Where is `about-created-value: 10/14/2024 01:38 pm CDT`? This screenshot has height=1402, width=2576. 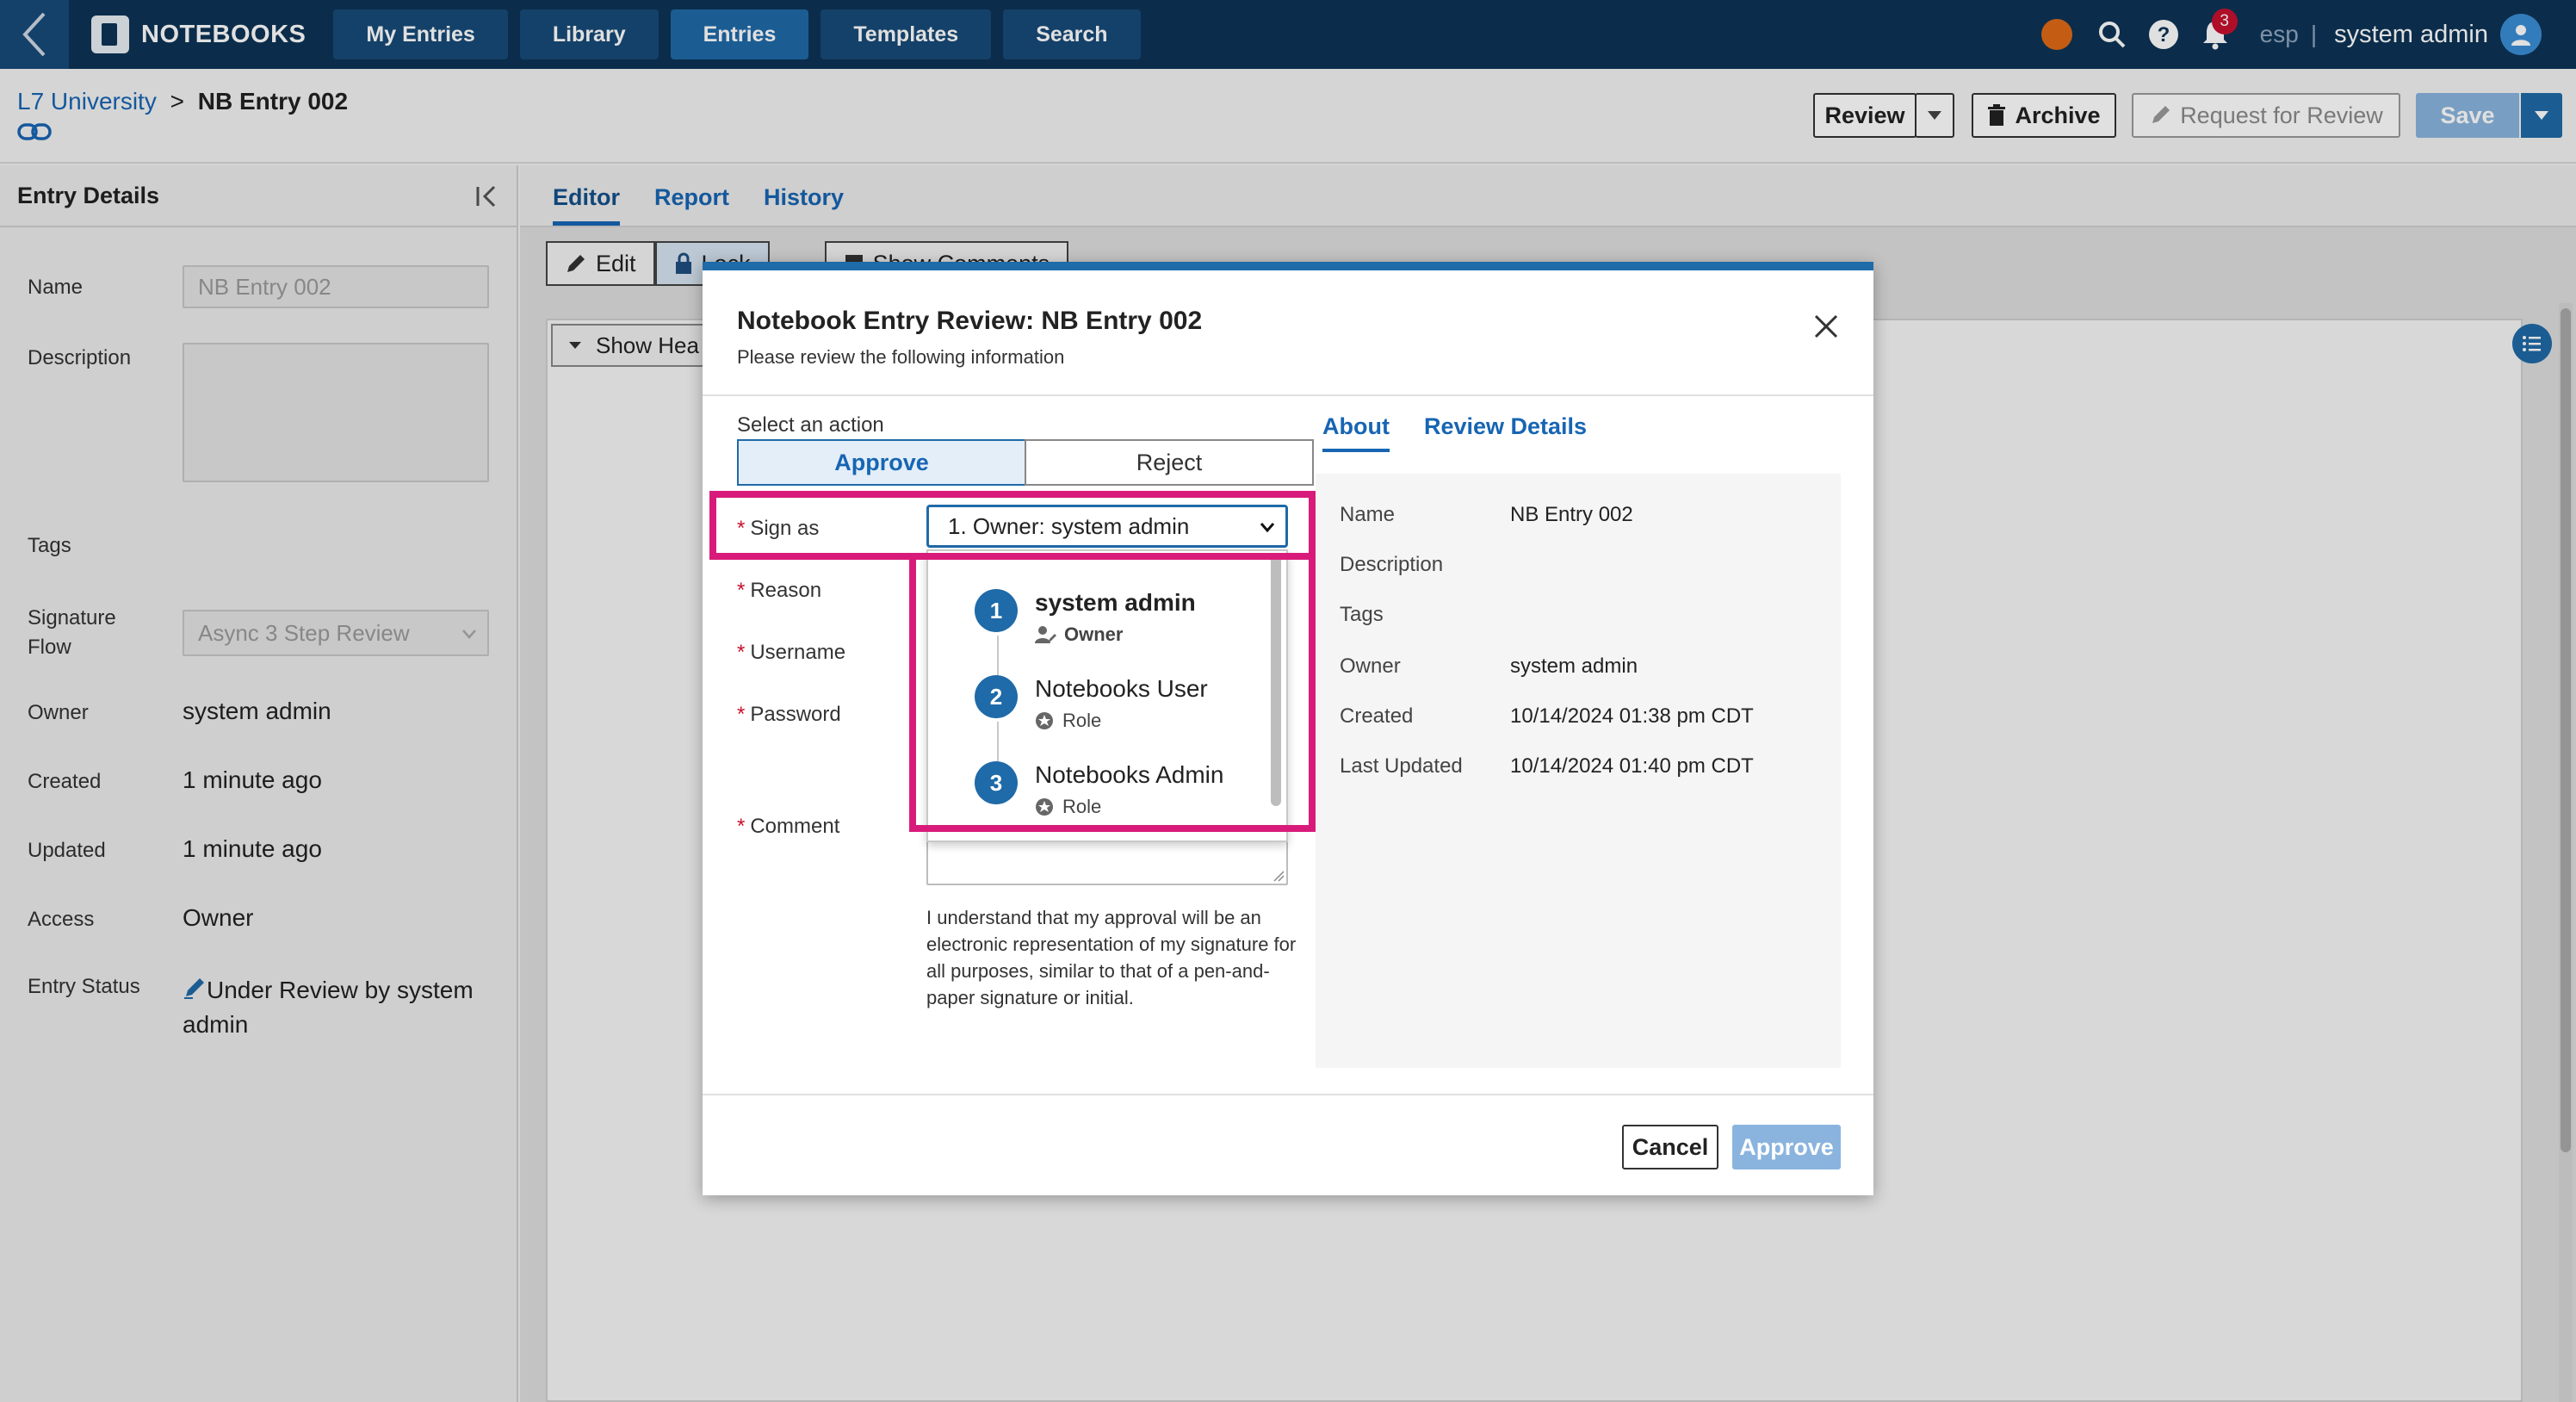 about-created-value: 10/14/2024 01:38 pm CDT is located at coordinates (1632, 716).